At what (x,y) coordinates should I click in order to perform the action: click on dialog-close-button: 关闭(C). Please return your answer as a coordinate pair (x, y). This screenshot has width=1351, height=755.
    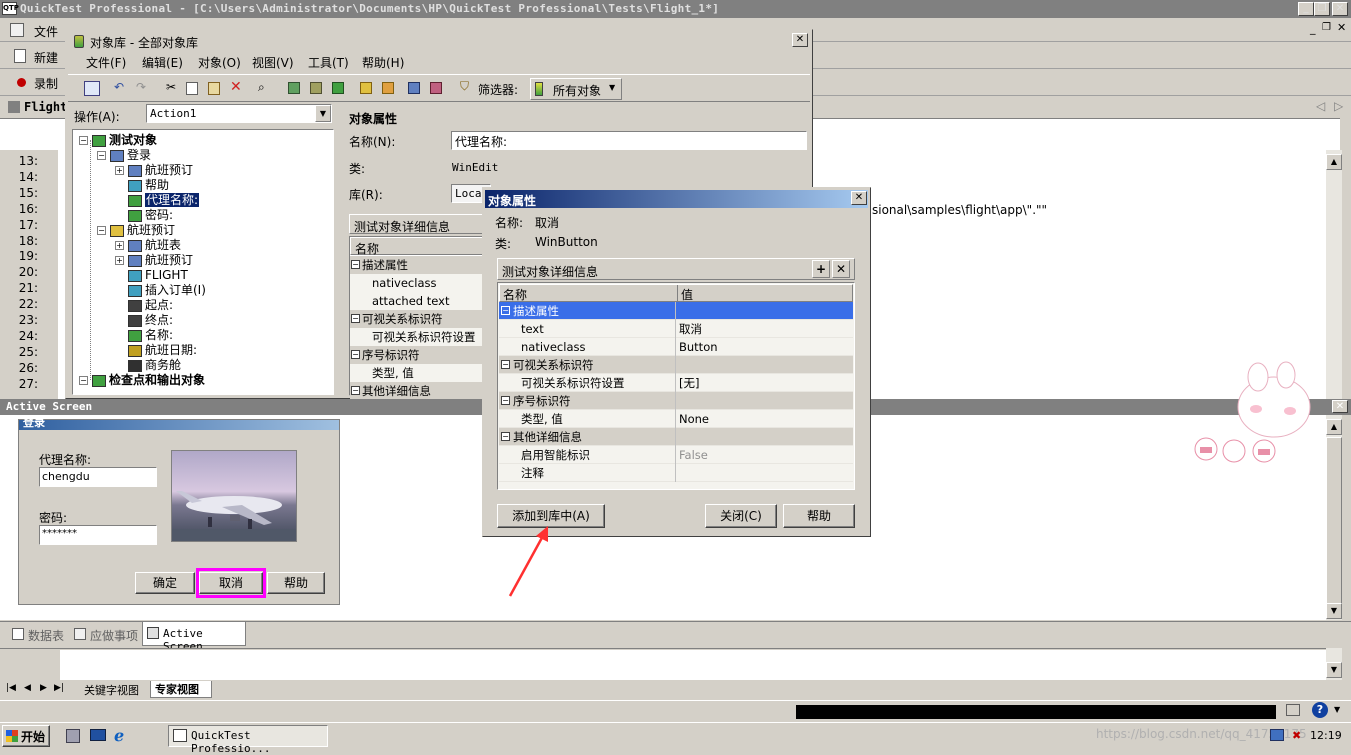
    Looking at the image, I should click on (741, 516).